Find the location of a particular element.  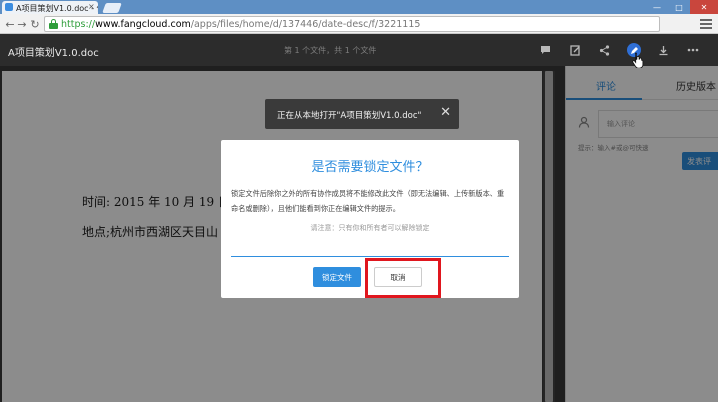

toast-message: 正在从本地打开"A项目策划V1.0.doc" is located at coordinates (349, 116).